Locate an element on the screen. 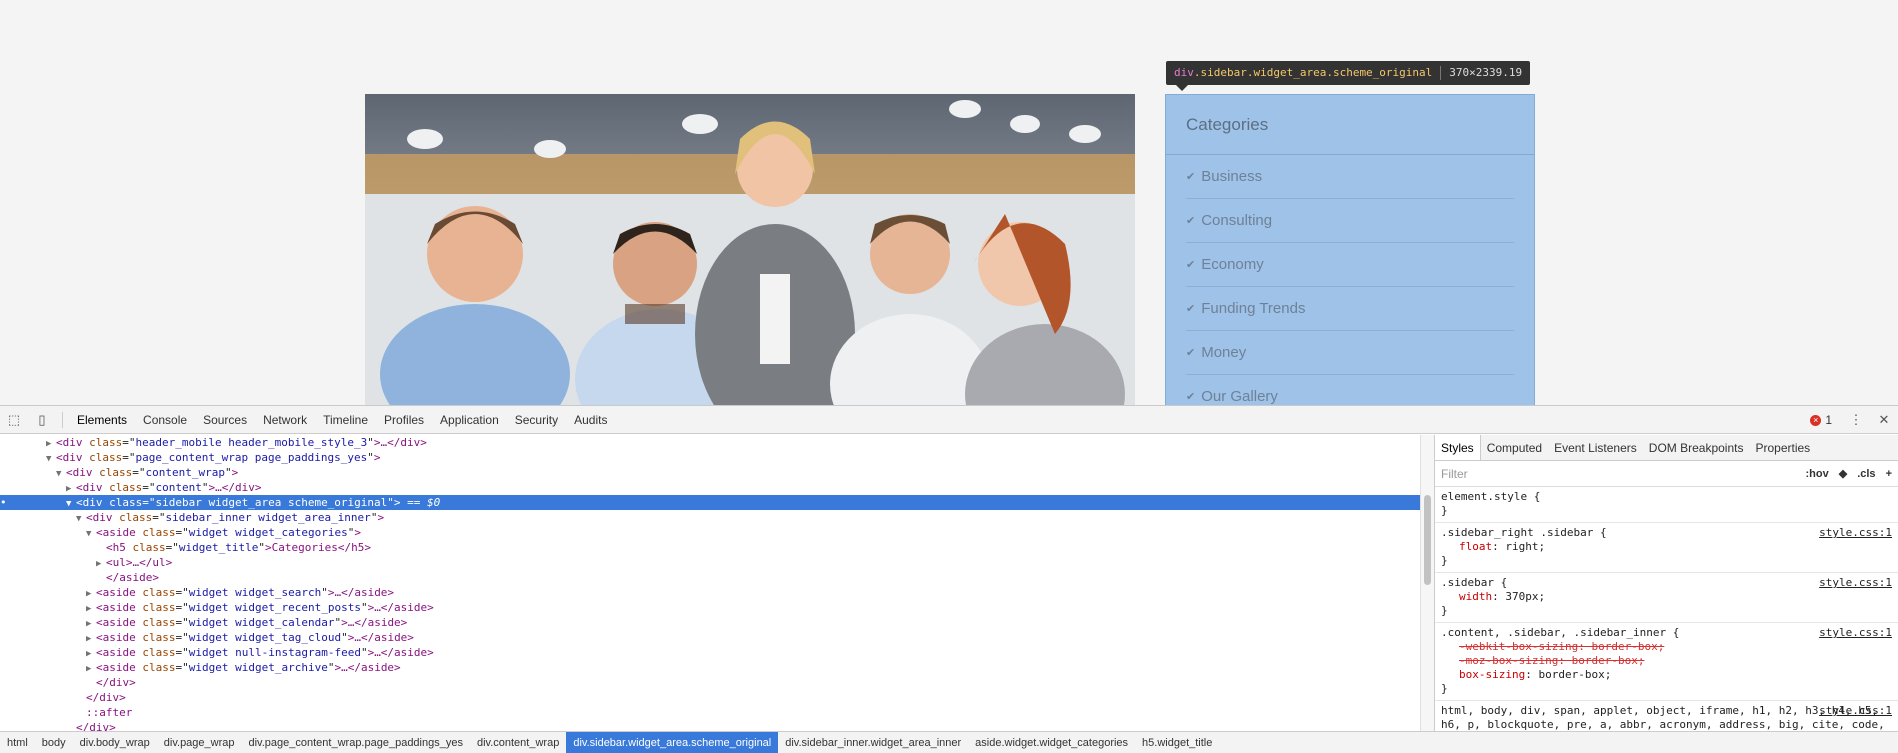 Image resolution: width=1898 pixels, height=753 pixels. breadcrumb-item: aside.widget.widget_categories is located at coordinates (1051, 742).